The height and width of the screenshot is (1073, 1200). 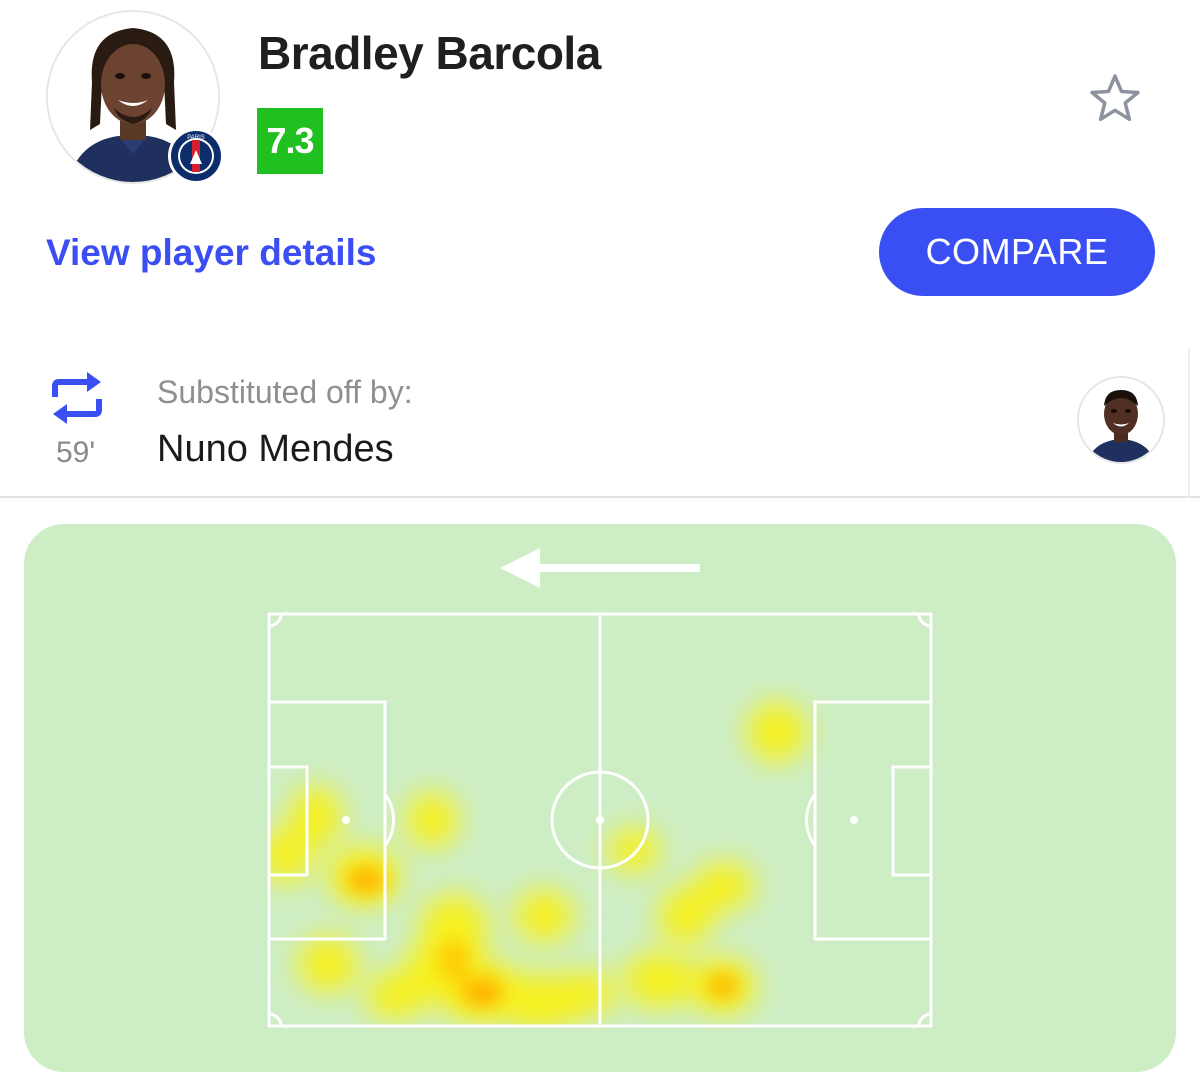 What do you see at coordinates (77, 398) in the screenshot?
I see `swap-arrows-icon` at bounding box center [77, 398].